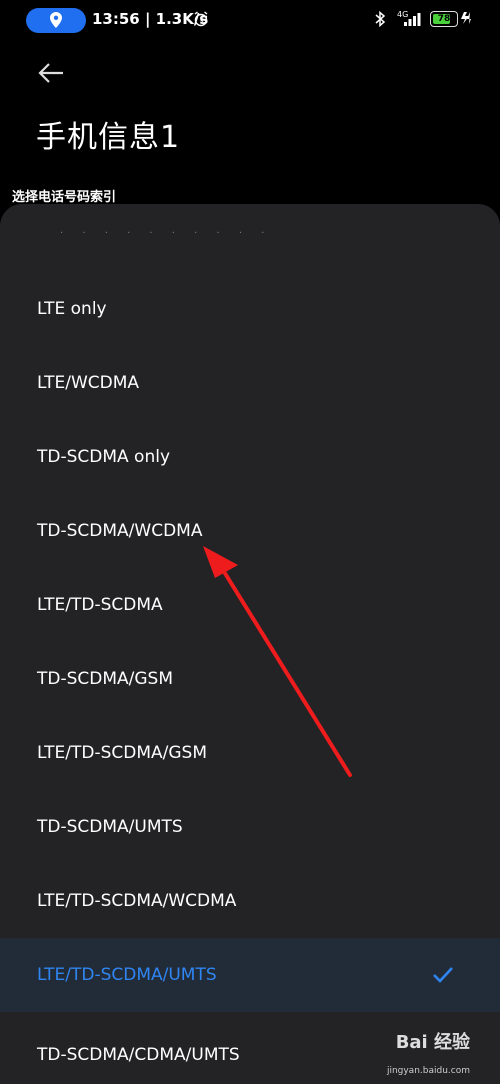 The image size is (500, 1084). What do you see at coordinates (412, 19) in the screenshot?
I see `signal-icon` at bounding box center [412, 19].